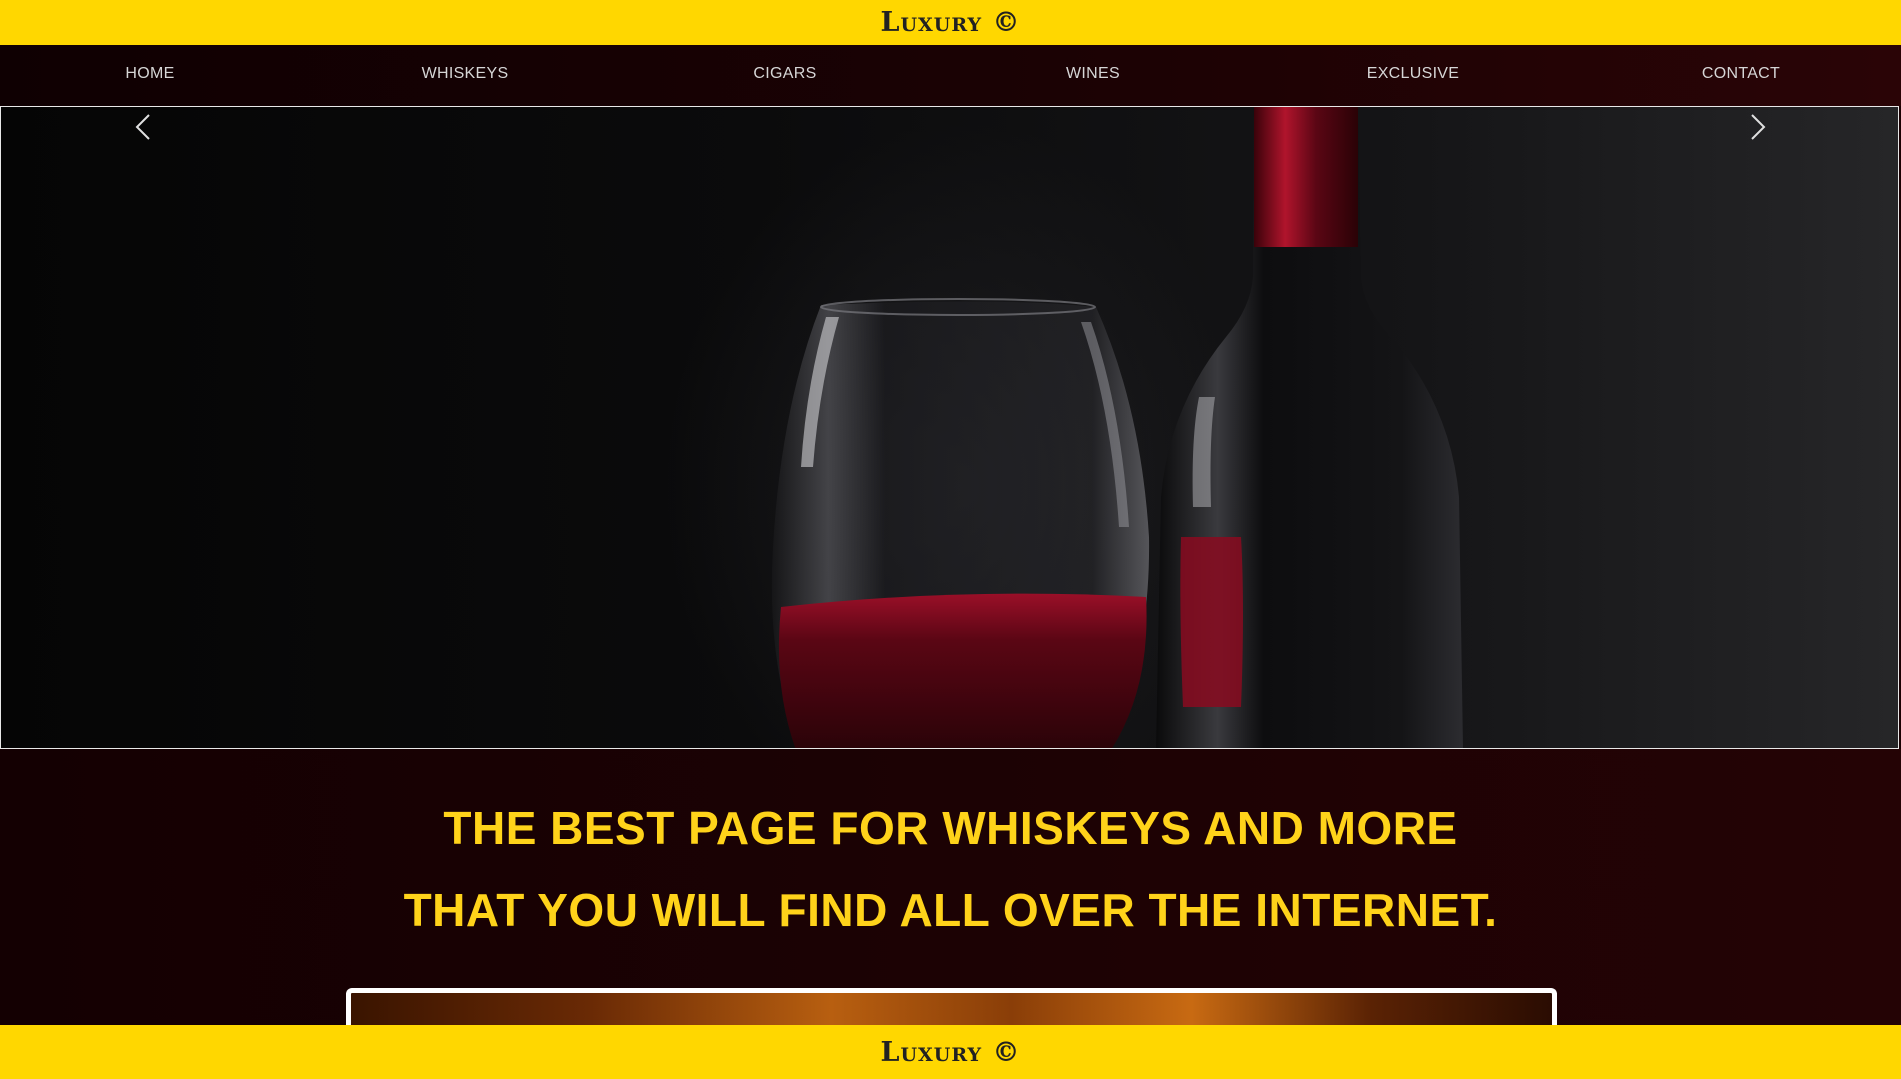 The height and width of the screenshot is (1079, 1901). I want to click on brand-logo: Luxury ©, so click(950, 22).